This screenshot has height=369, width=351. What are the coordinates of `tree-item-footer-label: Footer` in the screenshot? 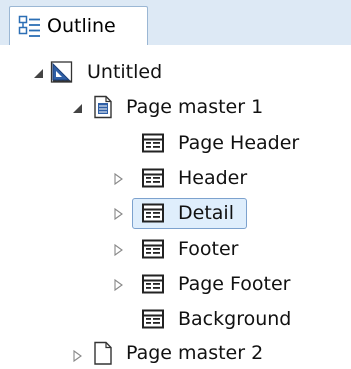 It's located at (208, 249).